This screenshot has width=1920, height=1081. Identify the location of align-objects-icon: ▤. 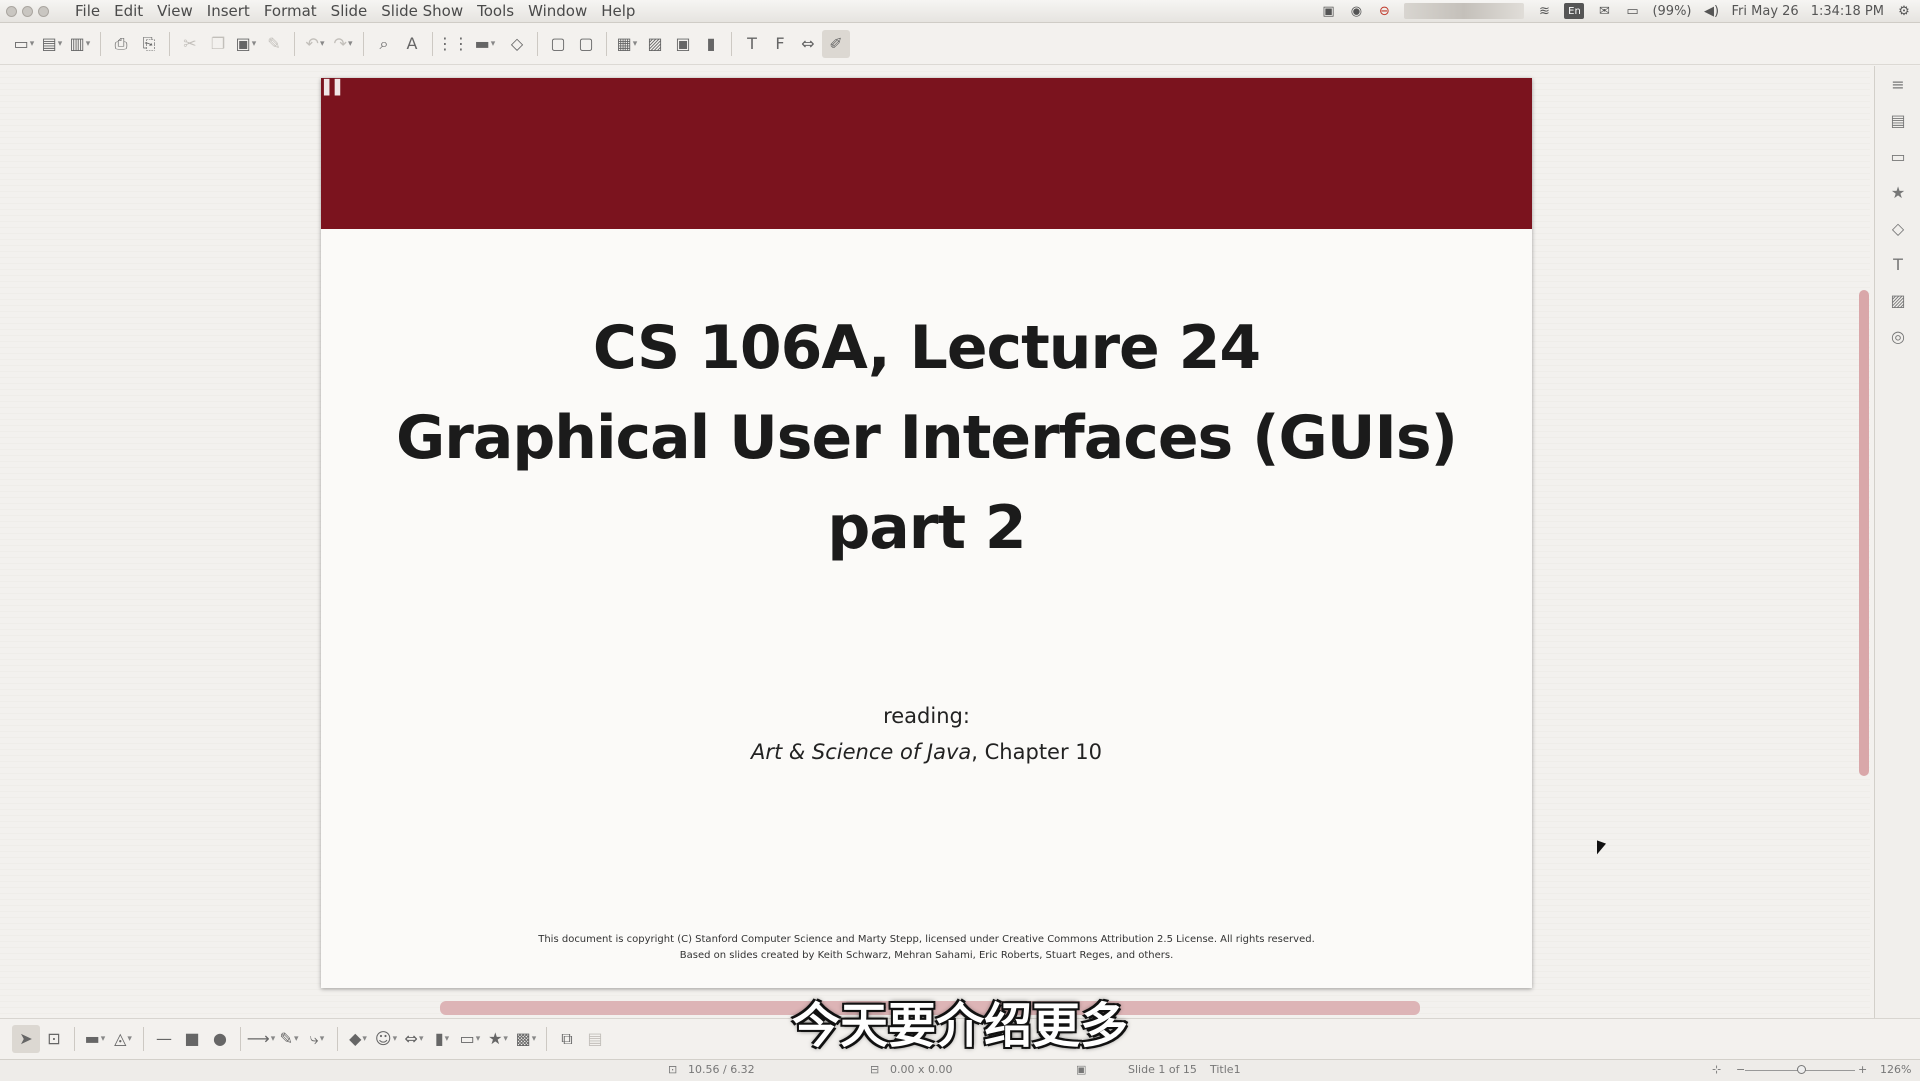
(595, 1039).